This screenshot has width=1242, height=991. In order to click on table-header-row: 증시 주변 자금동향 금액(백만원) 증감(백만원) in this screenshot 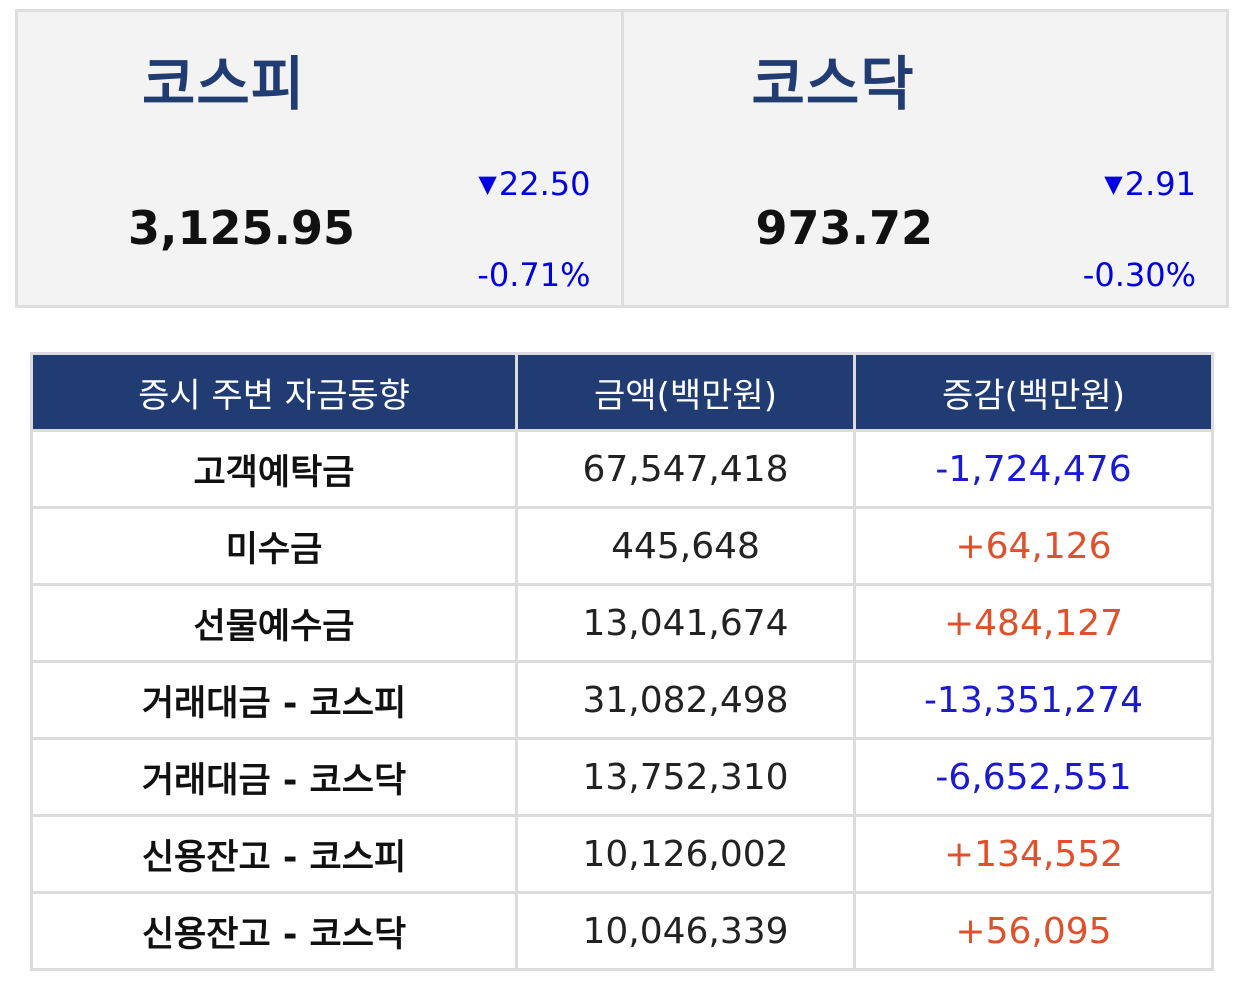, I will do `click(622, 392)`.